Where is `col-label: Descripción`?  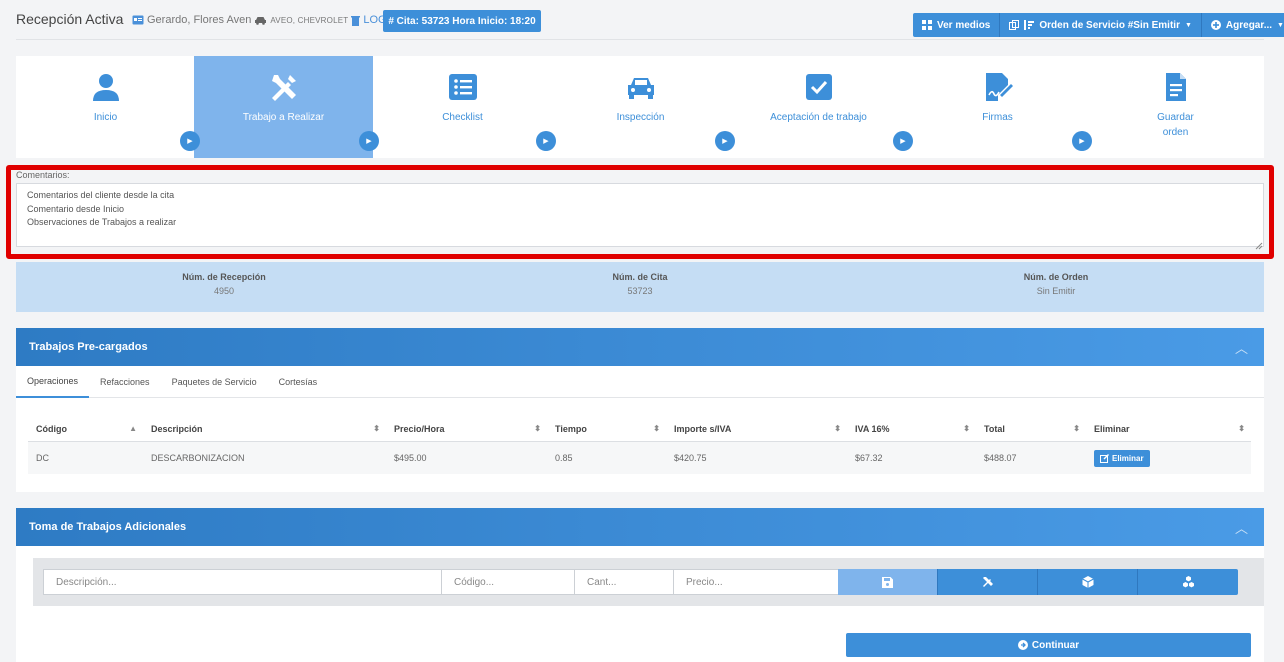 col-label: Descripción is located at coordinates (177, 428).